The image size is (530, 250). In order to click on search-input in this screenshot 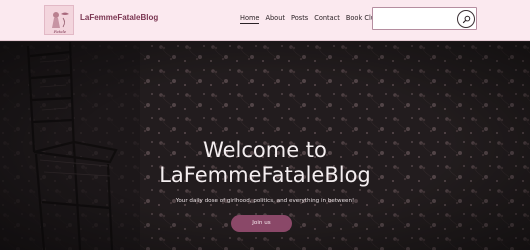, I will do `click(415, 18)`.